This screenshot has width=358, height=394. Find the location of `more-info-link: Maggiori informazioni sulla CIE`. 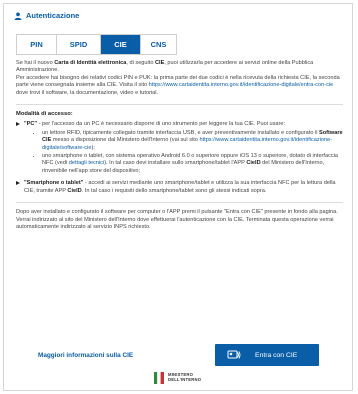

more-info-link: Maggiori informazioni sulla CIE is located at coordinates (85, 355).